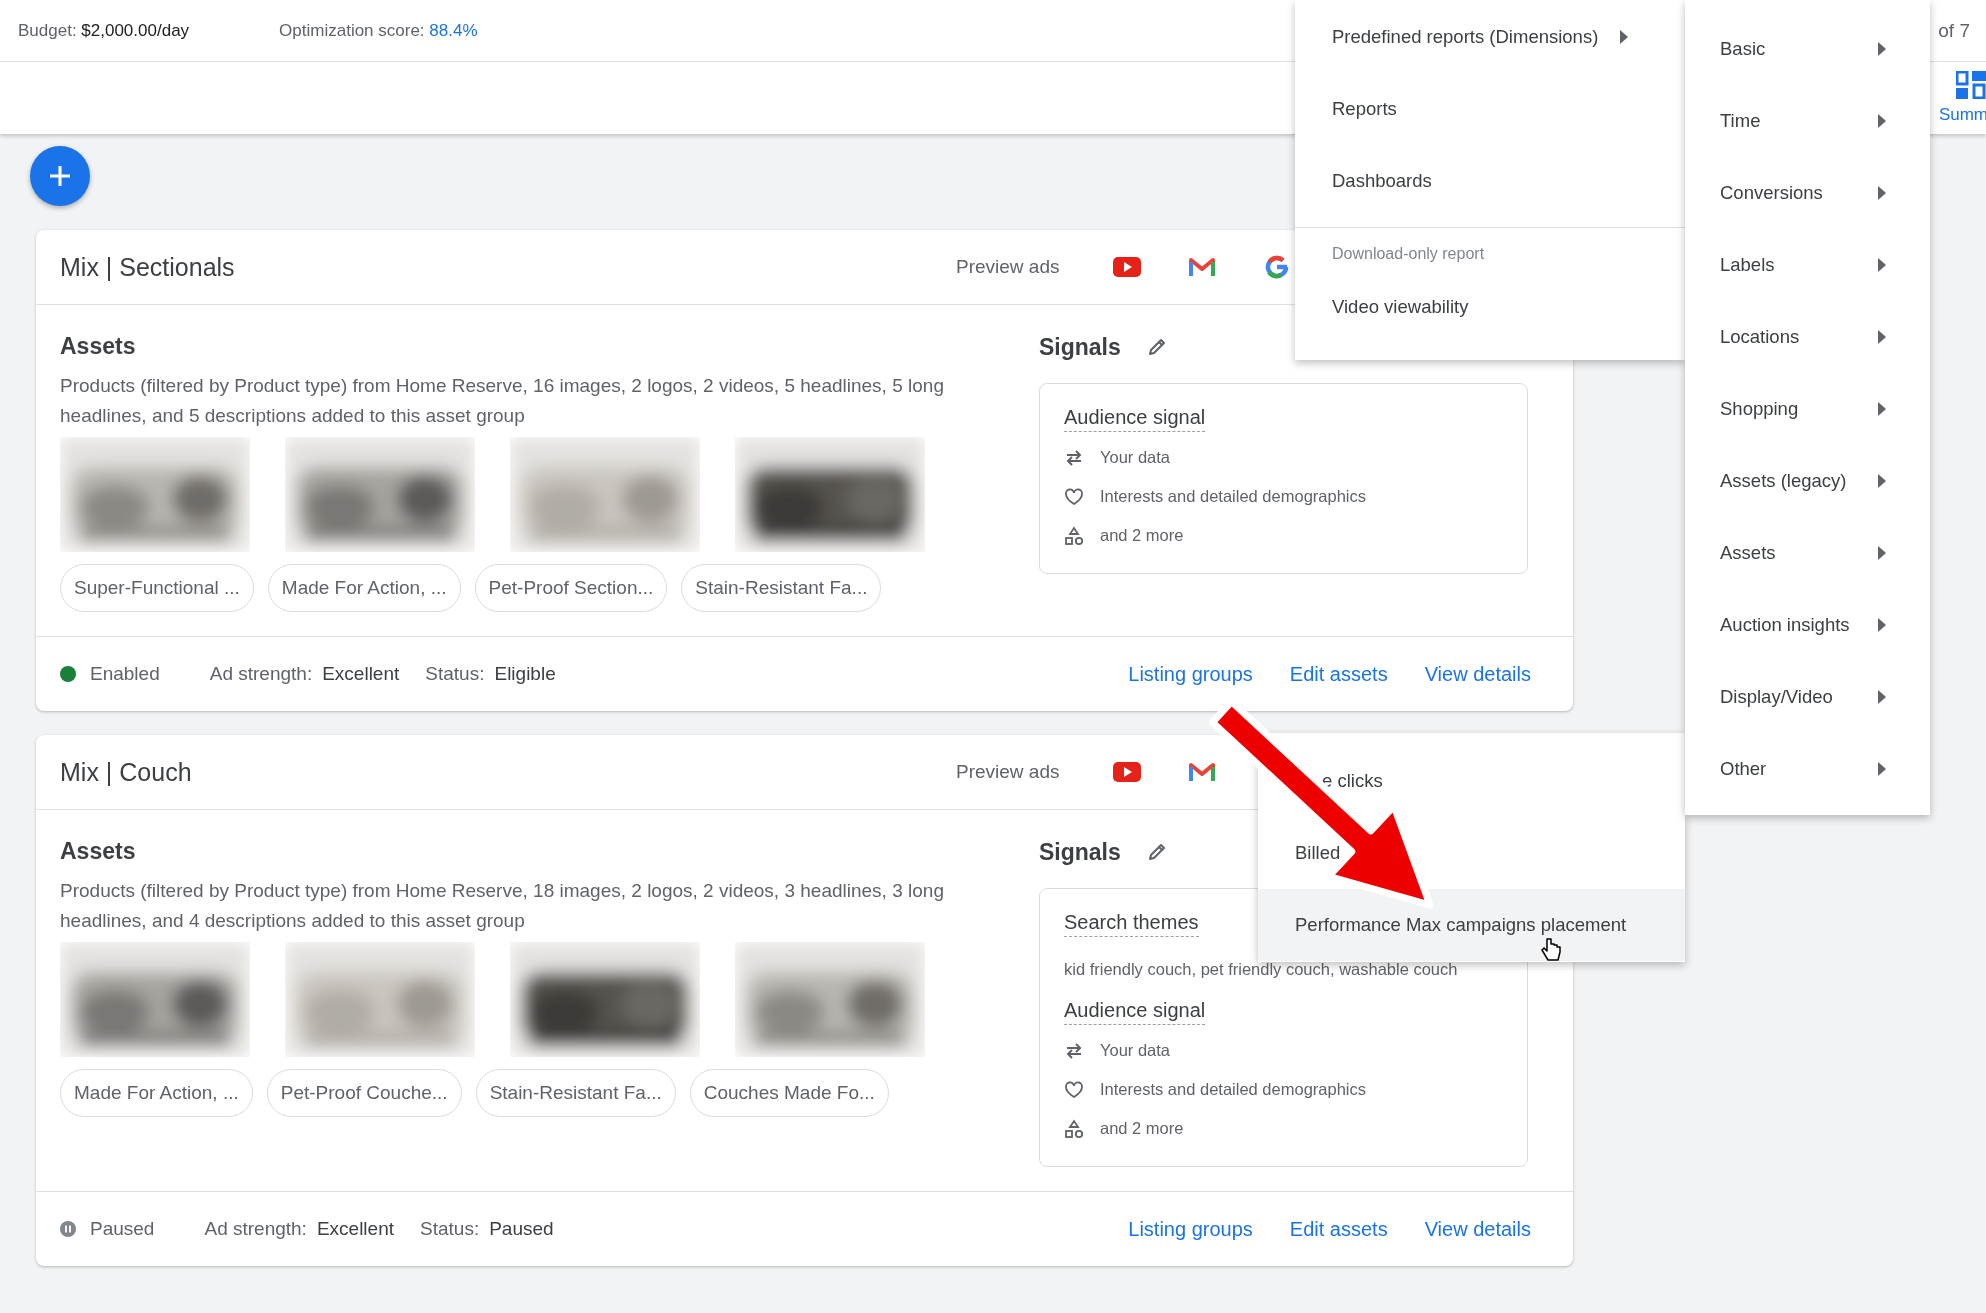 Image resolution: width=1986 pixels, height=1313 pixels. Describe the element at coordinates (1471, 925) in the screenshot. I see `menu-item: Performance Max campaigns placement` at that location.